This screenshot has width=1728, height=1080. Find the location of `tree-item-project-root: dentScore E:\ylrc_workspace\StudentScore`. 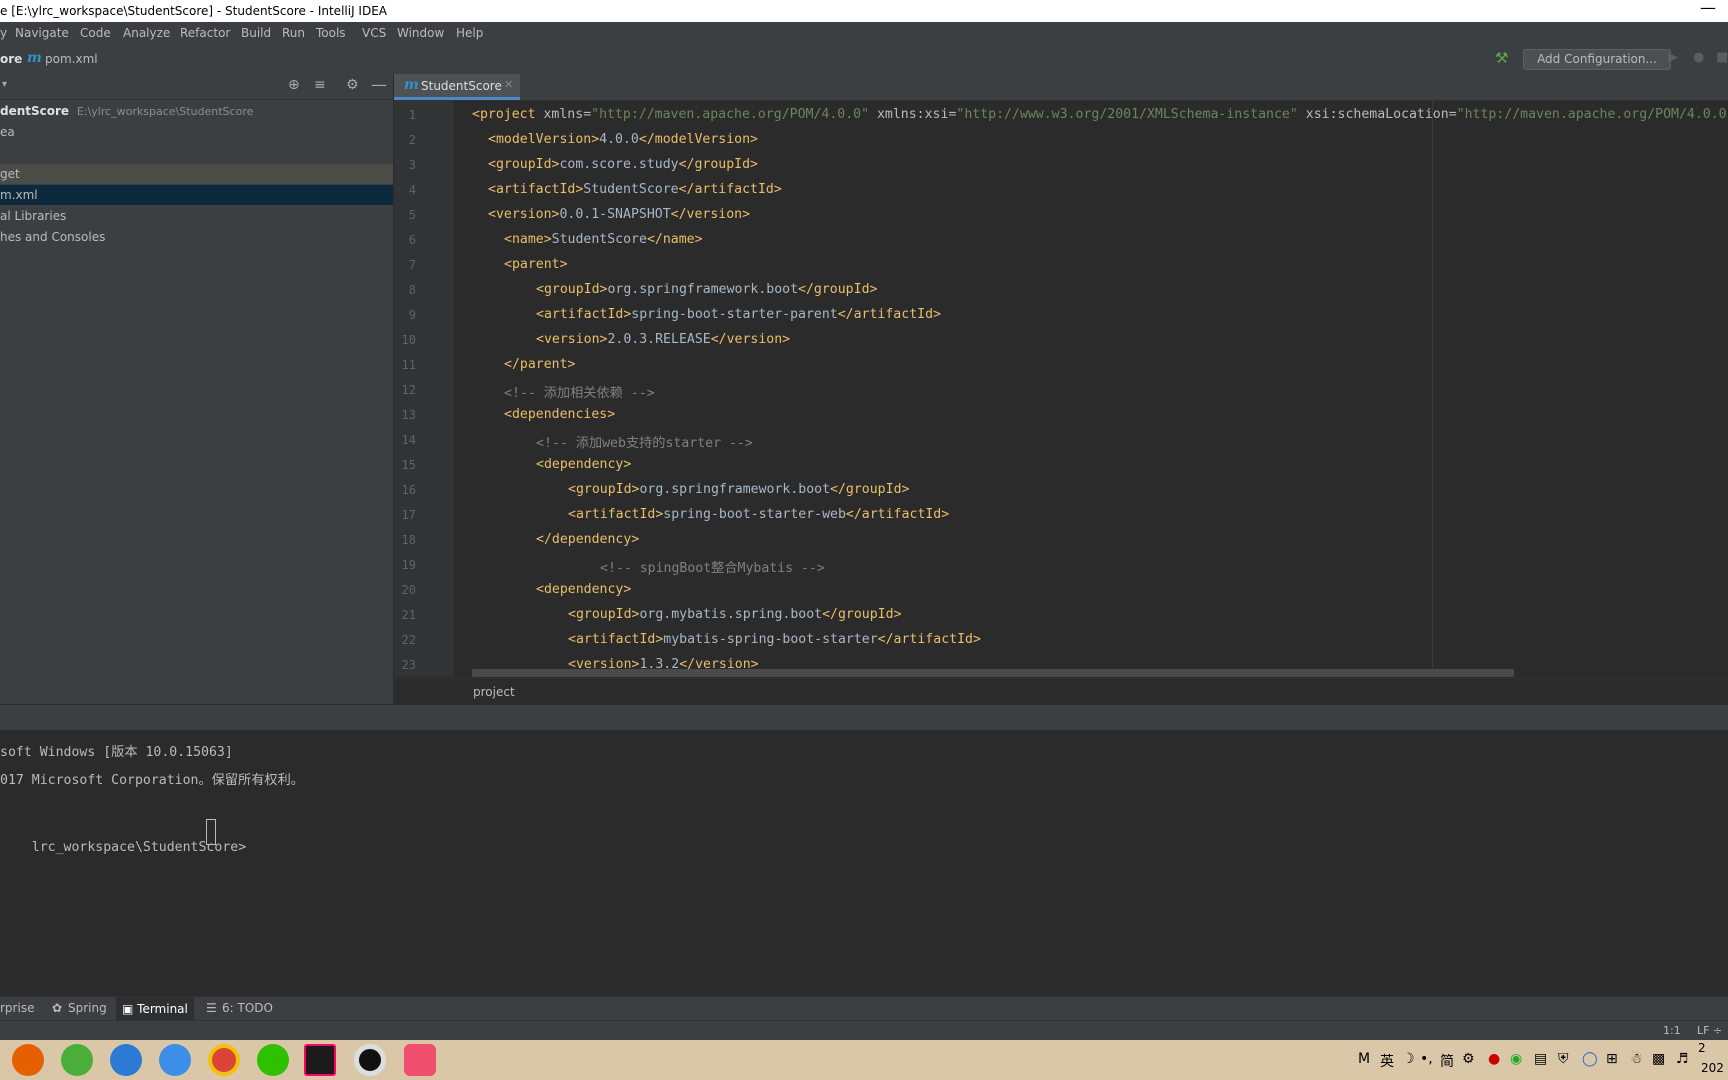

tree-item-project-root: dentScore E:\ylrc_workspace\StudentScore is located at coordinates (196, 111).